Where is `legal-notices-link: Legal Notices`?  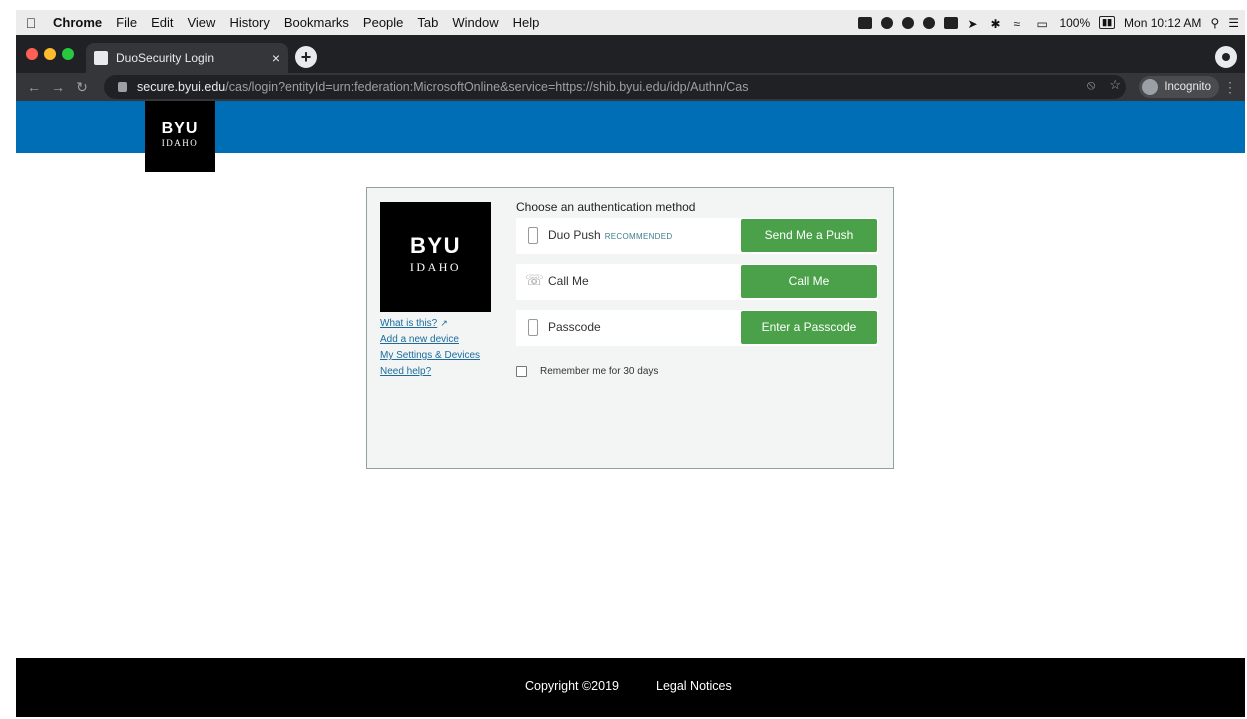
legal-notices-link: Legal Notices is located at coordinates (694, 686).